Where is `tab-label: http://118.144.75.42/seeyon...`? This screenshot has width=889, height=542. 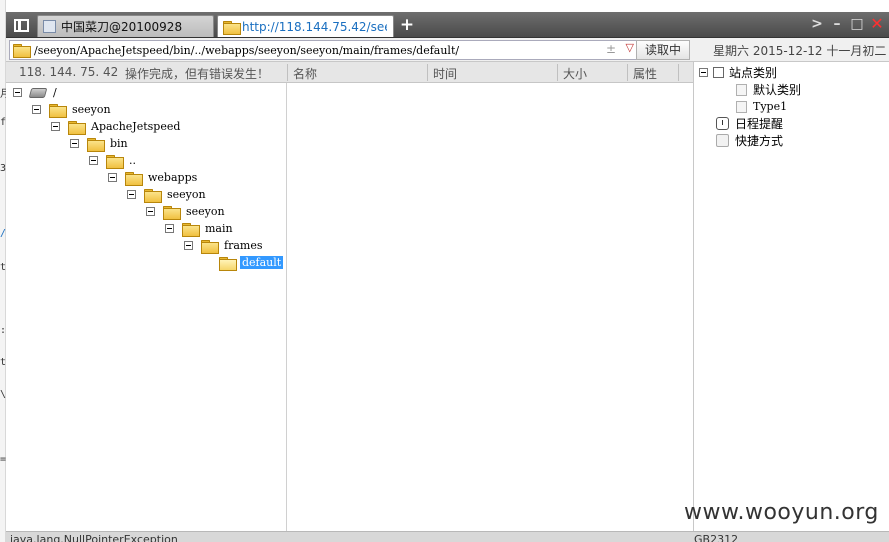 tab-label: http://118.144.75.42/seeyon... is located at coordinates (314, 26).